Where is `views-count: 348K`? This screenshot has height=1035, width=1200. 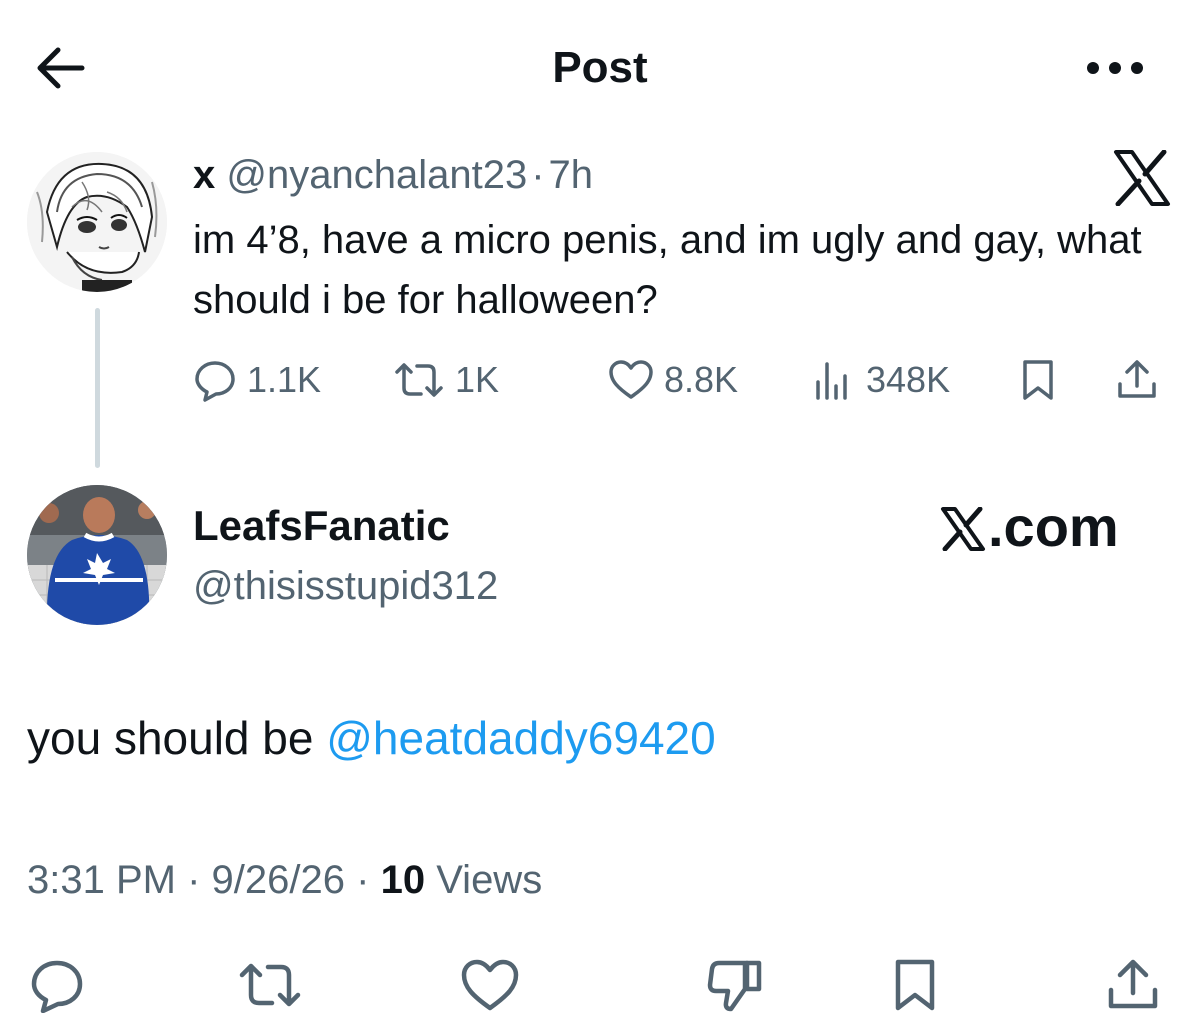 views-count: 348K is located at coordinates (908, 379).